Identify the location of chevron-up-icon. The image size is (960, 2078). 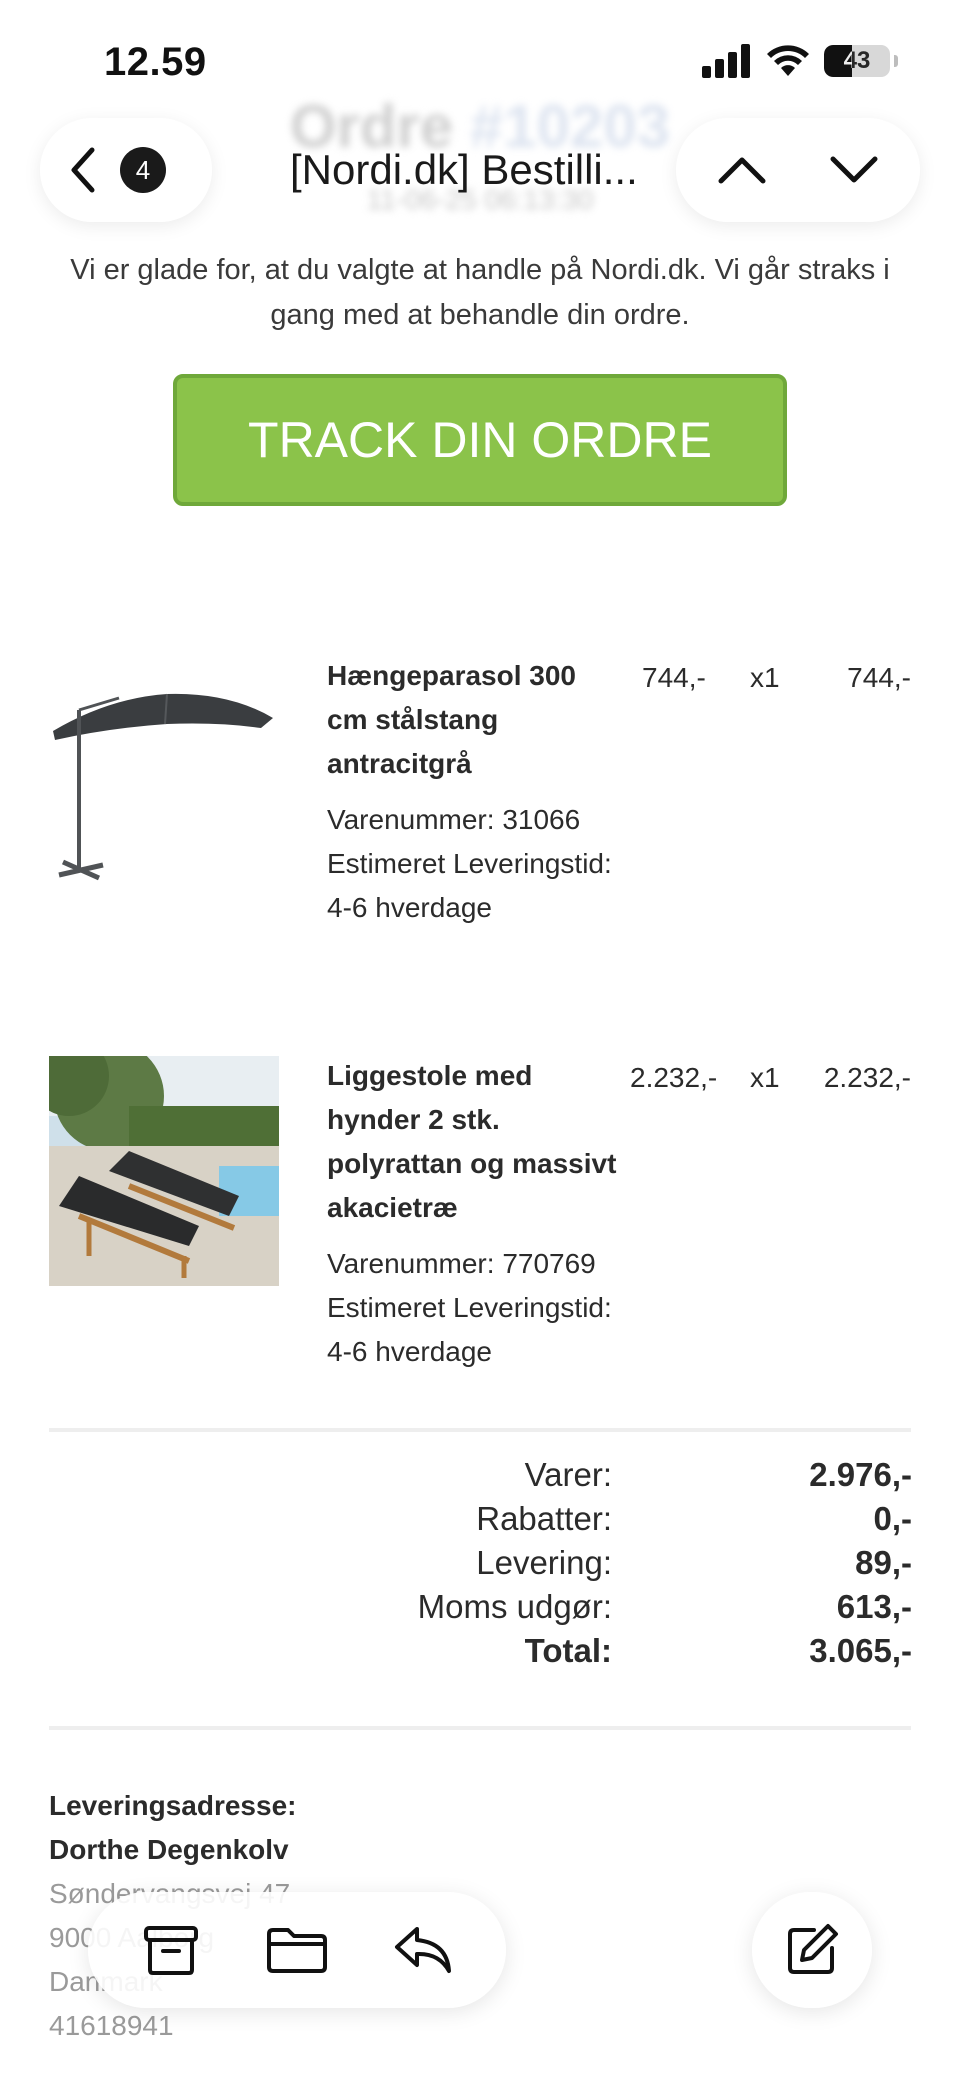
(742, 170).